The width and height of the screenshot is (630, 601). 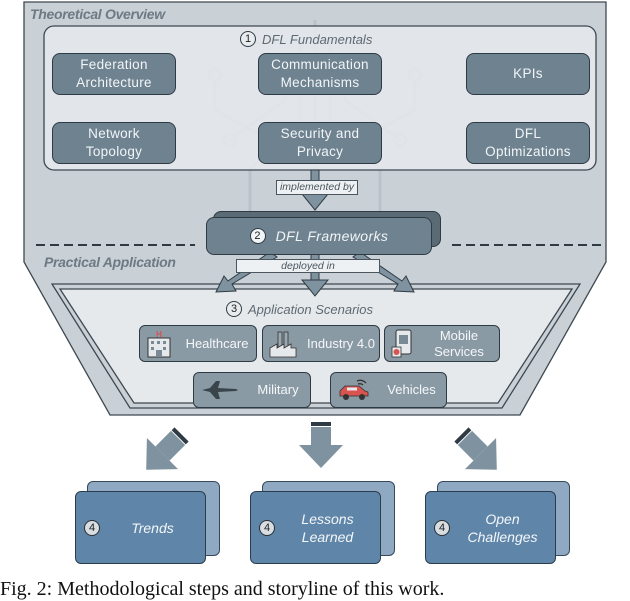 What do you see at coordinates (252, 390) in the screenshot?
I see `scenario-military: Military` at bounding box center [252, 390].